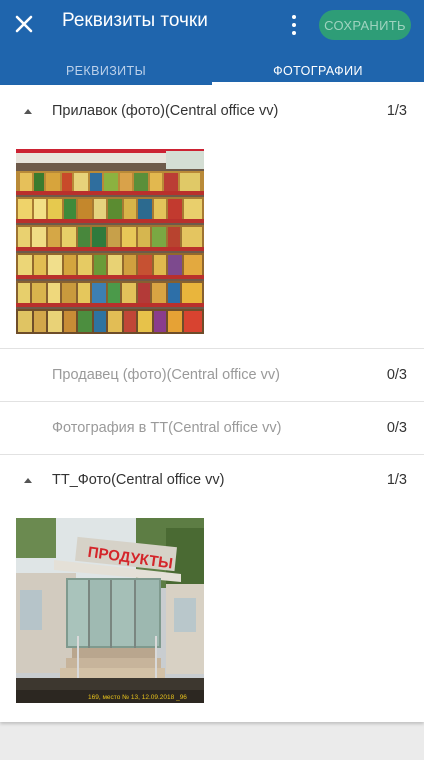 The image size is (424, 760). Describe the element at coordinates (166, 375) in the screenshot. I see `section-title: Продавец (фото)(Central office vv)` at that location.